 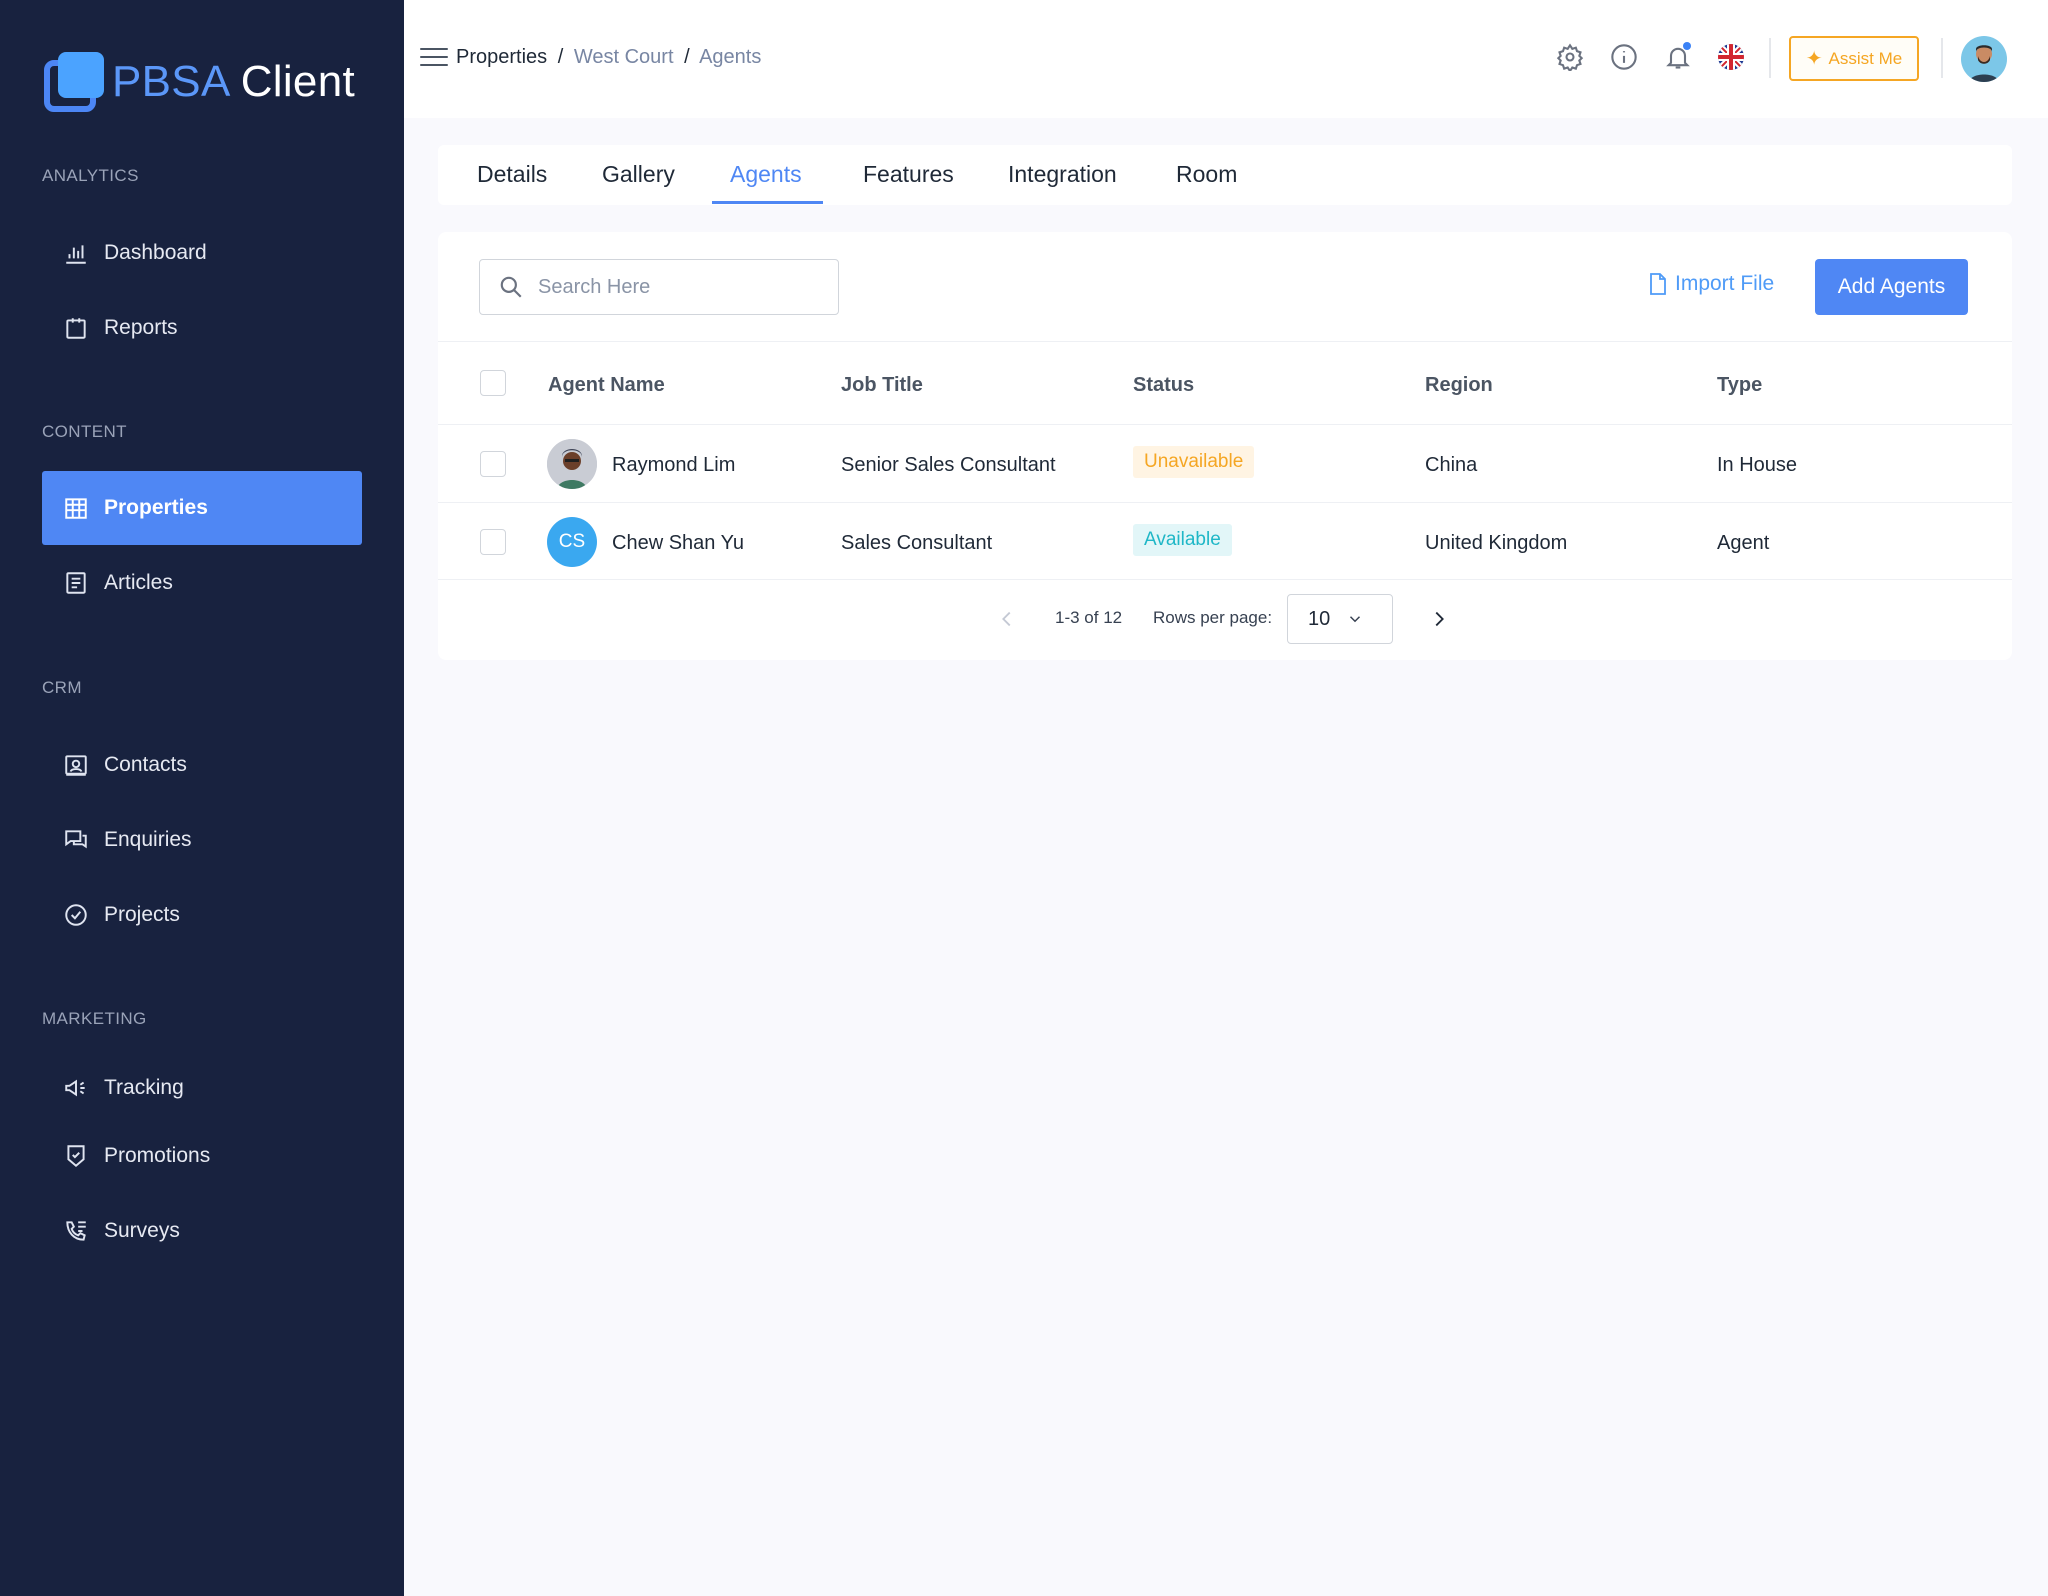 What do you see at coordinates (572, 542) in the screenshot?
I see `agent-avatar-initials: CS` at bounding box center [572, 542].